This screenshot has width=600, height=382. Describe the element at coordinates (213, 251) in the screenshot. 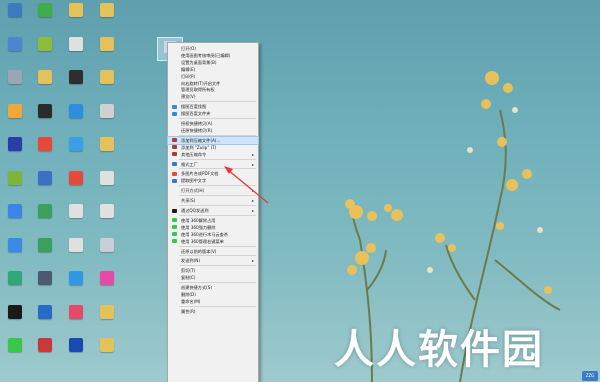

I see `context-menu-item: 还原以前的版本(V)` at that location.